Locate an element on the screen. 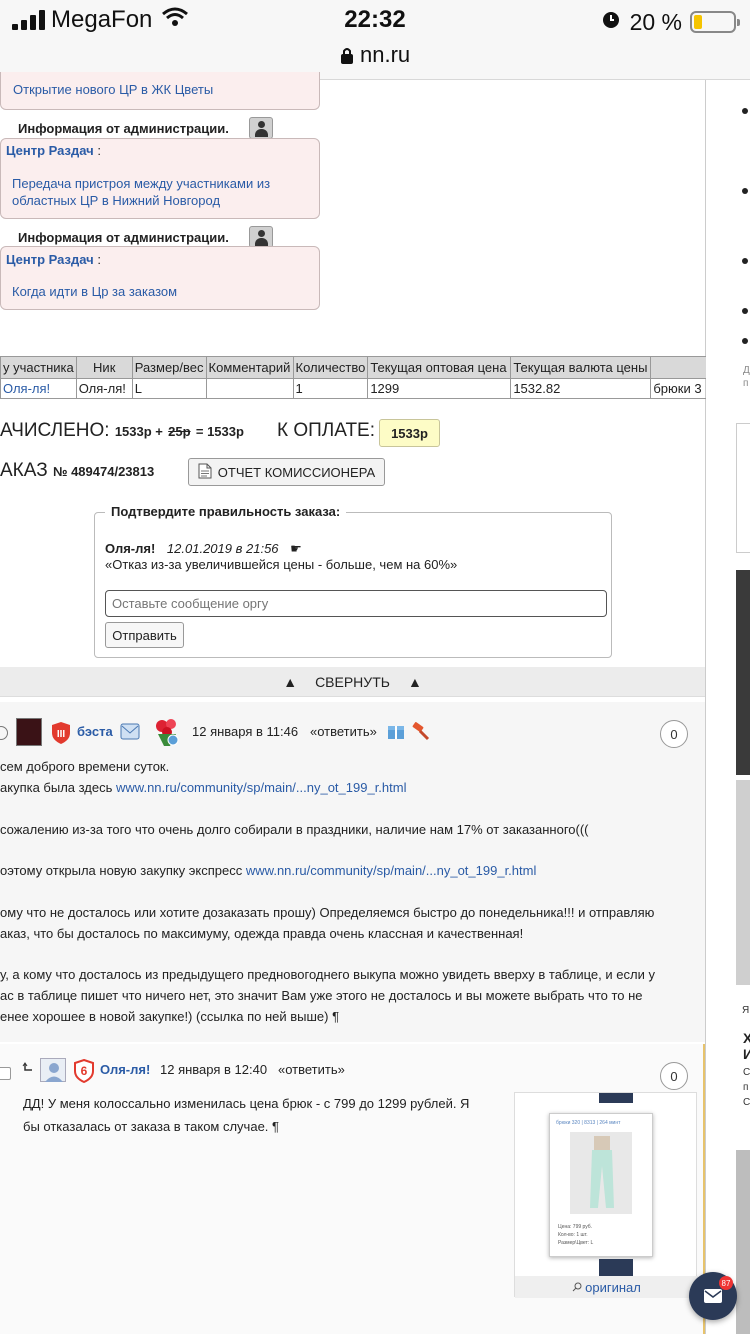 The image size is (750, 1334). sidebar-box is located at coordinates (743, 488).